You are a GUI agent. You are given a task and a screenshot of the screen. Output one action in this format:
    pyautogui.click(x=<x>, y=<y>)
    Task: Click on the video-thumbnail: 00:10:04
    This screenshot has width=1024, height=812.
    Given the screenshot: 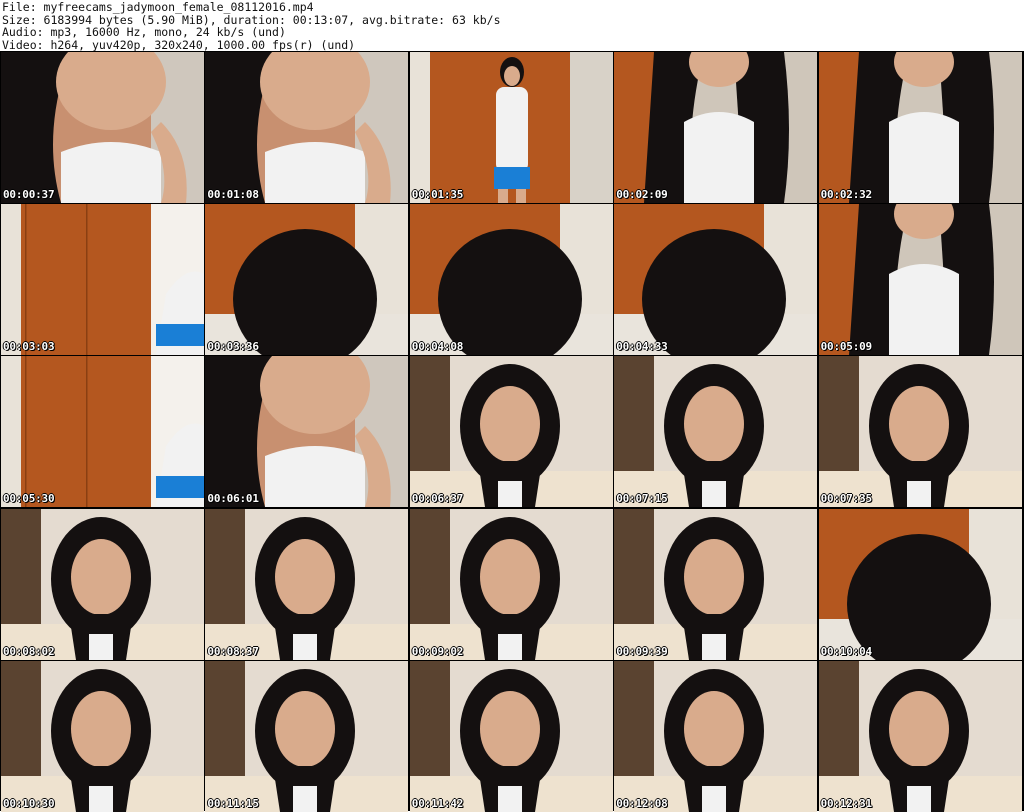 What is the action you would take?
    pyautogui.click(x=920, y=584)
    